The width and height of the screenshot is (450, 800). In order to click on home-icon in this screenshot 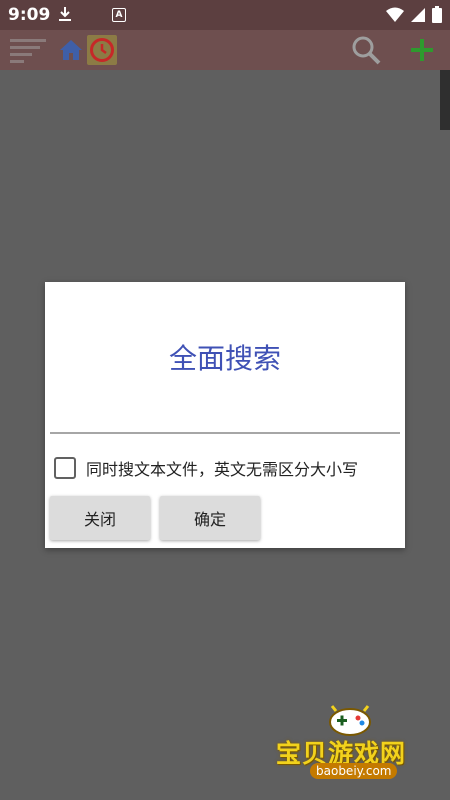, I will do `click(71, 50)`.